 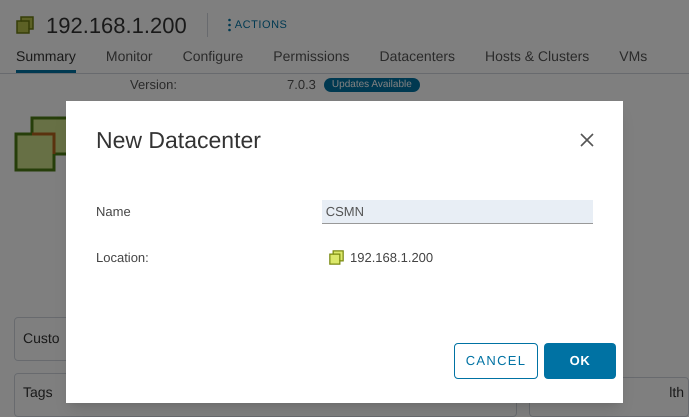 I want to click on close-icon, so click(x=587, y=140).